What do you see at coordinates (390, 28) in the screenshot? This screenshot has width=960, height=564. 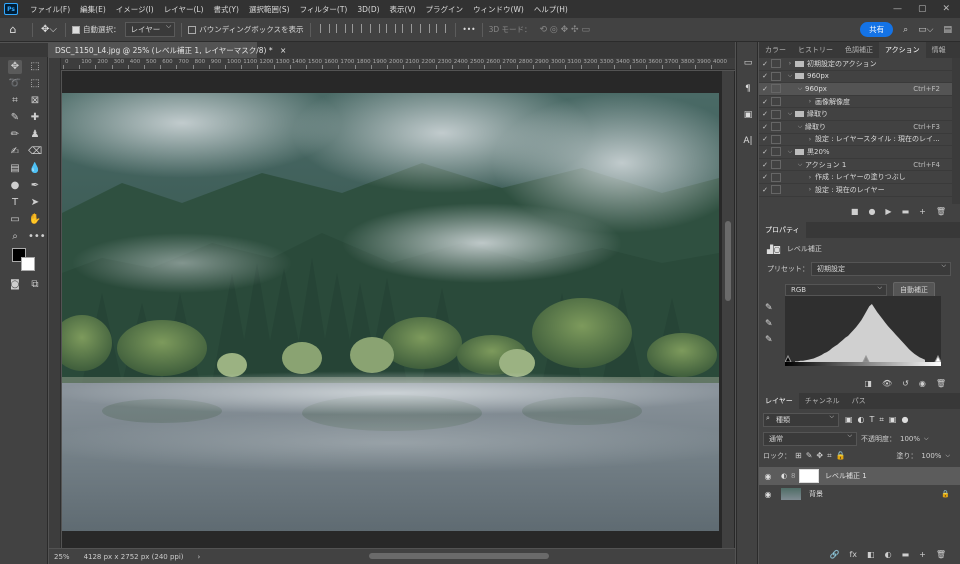 I see `align-vcenter-icon` at bounding box center [390, 28].